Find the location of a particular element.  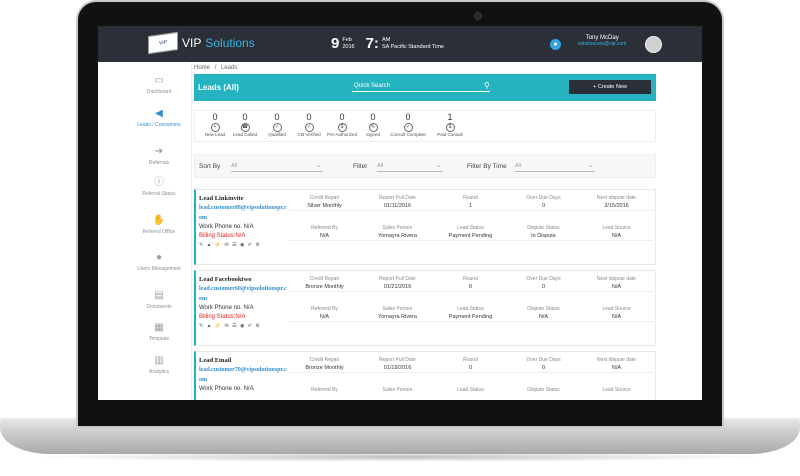

lead-name: Lead Facebooktwo is located at coordinates (243, 279).